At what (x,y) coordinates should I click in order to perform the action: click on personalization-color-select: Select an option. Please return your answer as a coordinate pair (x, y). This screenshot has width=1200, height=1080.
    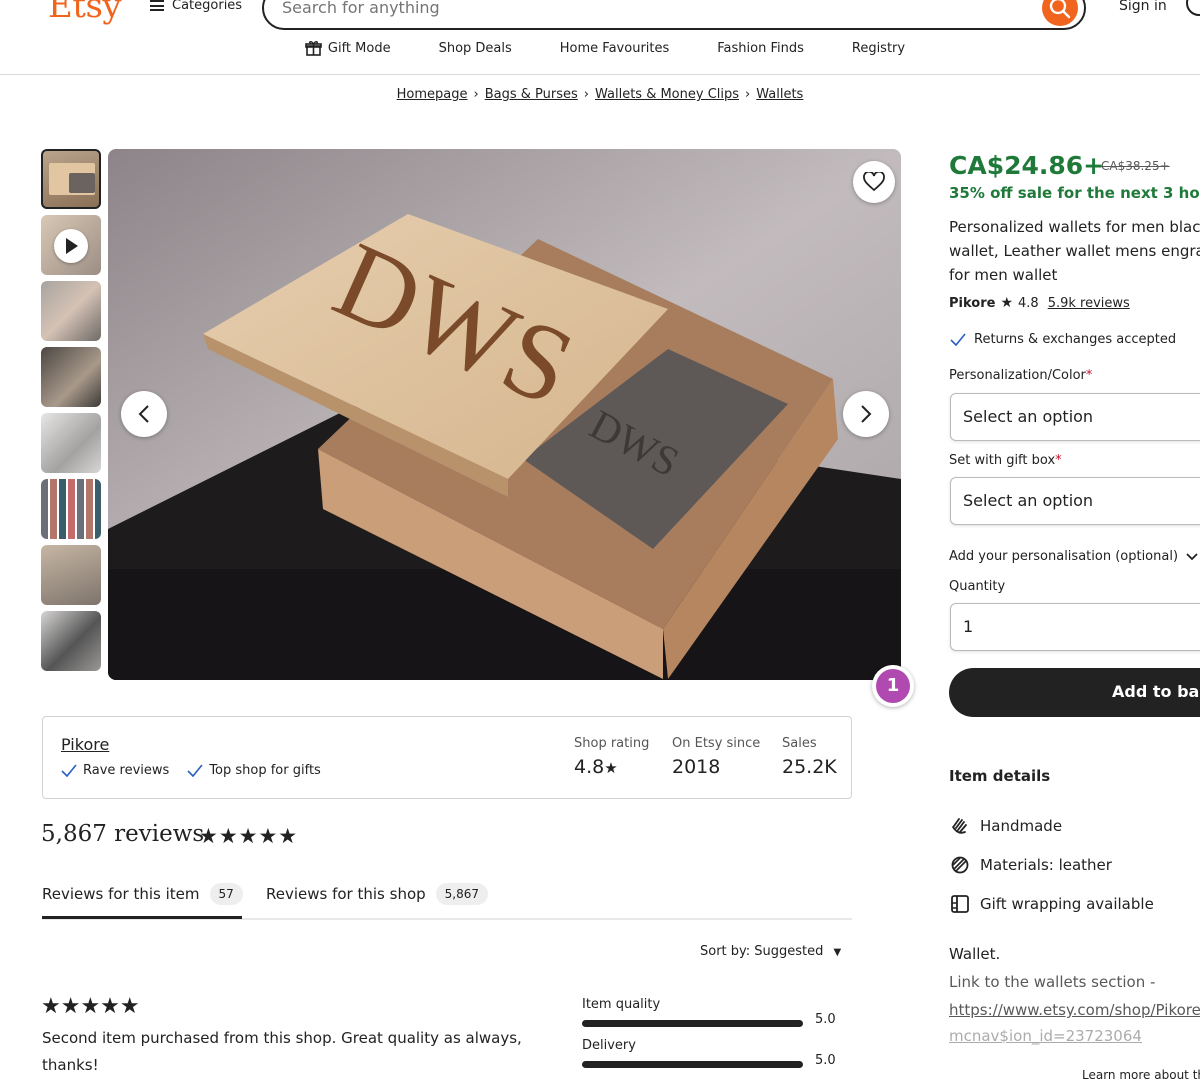
    Looking at the image, I should click on (1075, 417).